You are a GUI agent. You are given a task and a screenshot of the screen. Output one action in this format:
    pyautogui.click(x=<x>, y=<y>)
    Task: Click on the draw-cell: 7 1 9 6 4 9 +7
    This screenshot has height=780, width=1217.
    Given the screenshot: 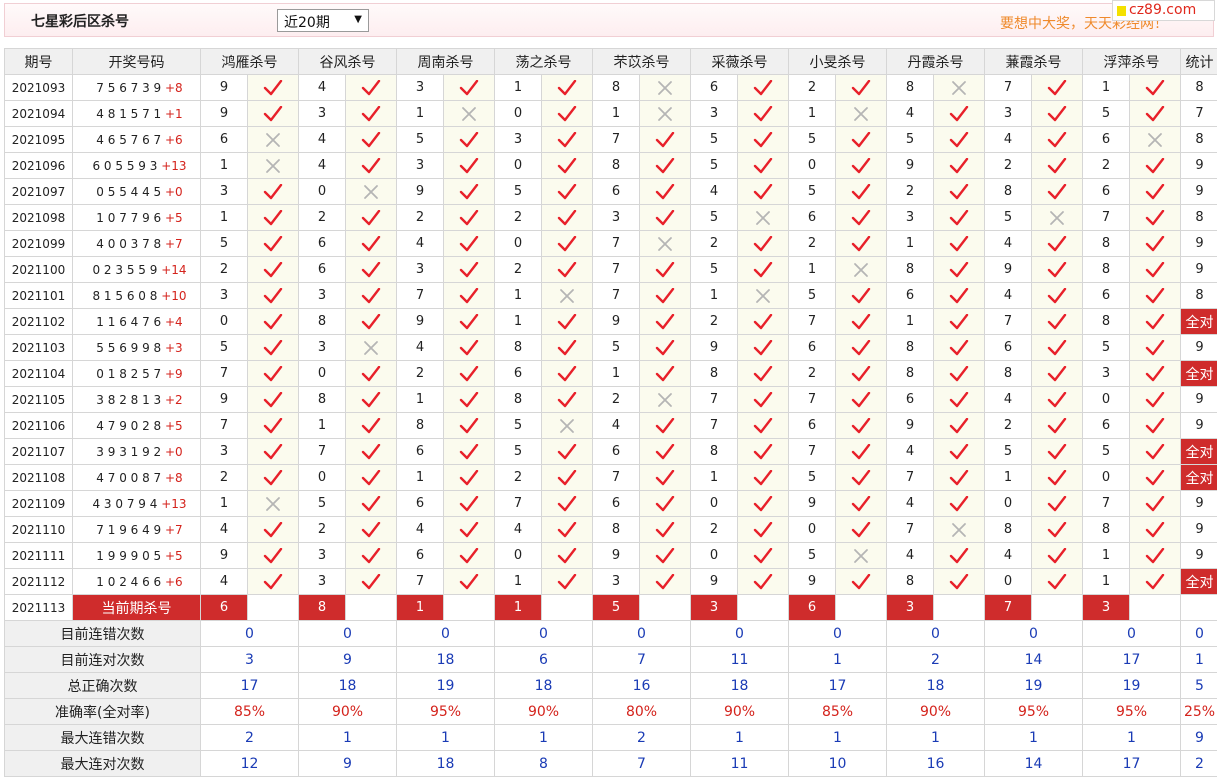 What is the action you would take?
    pyautogui.click(x=136, y=529)
    